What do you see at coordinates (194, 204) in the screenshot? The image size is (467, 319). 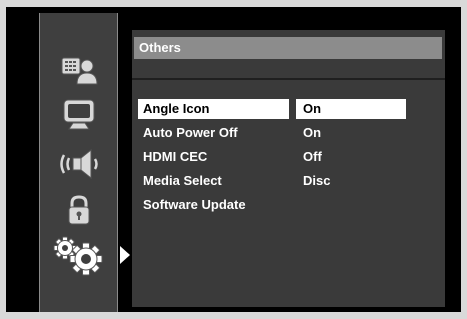 I see `menu-item-label: Software Update` at bounding box center [194, 204].